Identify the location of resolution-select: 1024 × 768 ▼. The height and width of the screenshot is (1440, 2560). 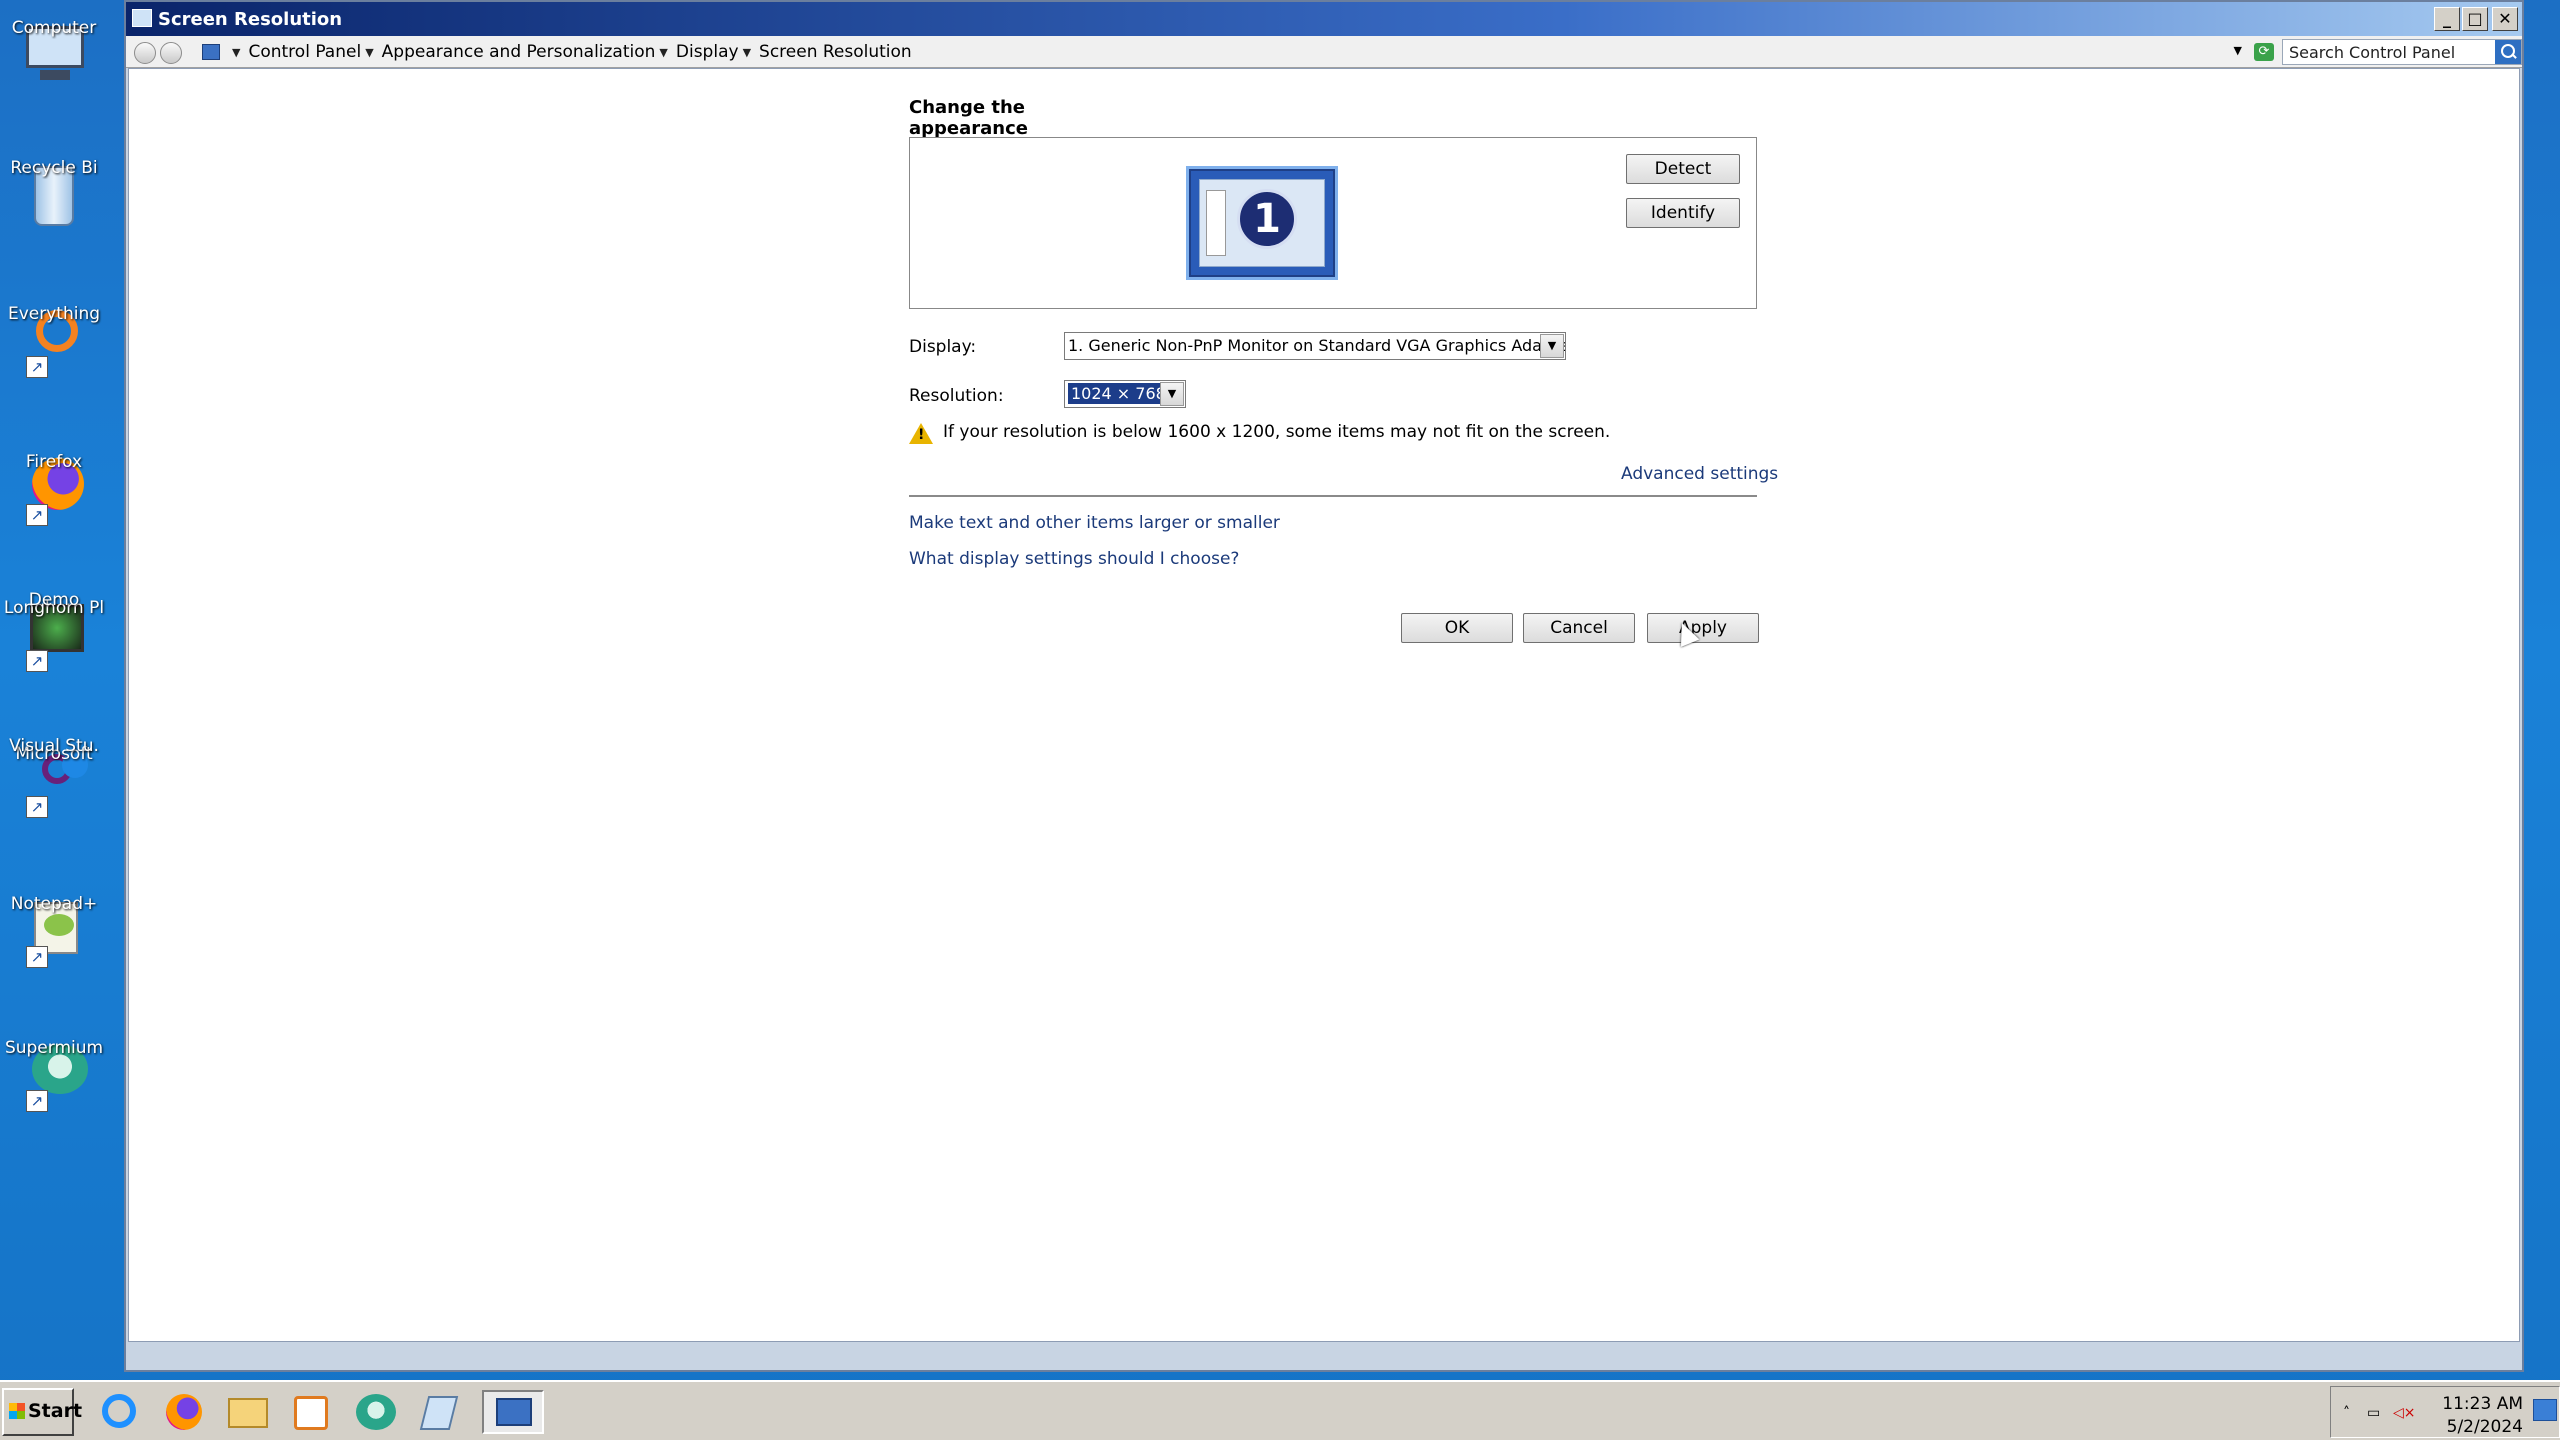
(1125, 394).